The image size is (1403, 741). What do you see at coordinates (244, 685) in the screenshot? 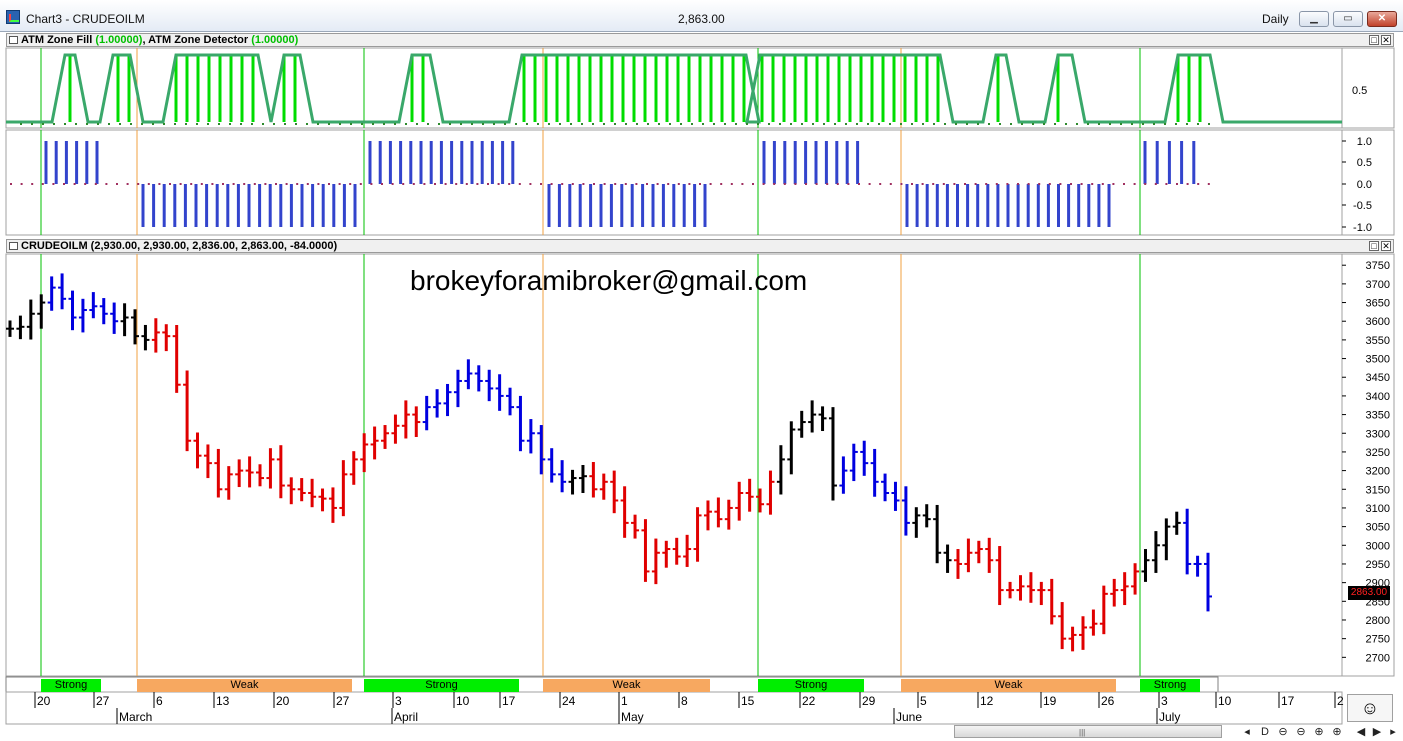
I see `zone-label-weak: Weak` at bounding box center [244, 685].